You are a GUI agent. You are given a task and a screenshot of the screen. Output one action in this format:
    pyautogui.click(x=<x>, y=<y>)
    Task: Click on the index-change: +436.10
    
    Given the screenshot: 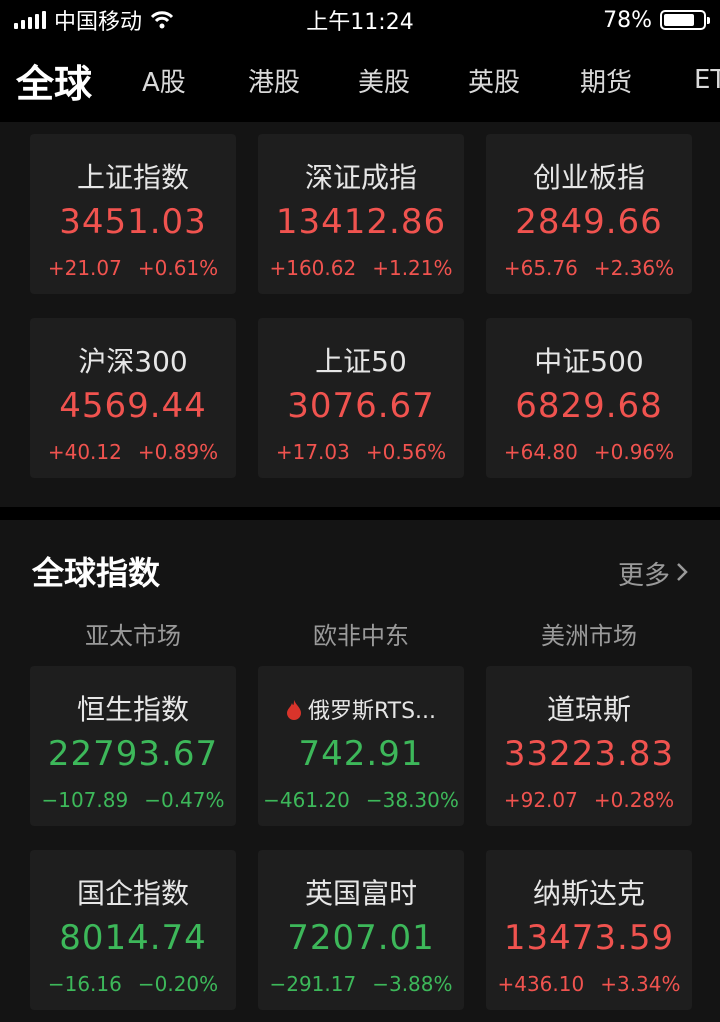 What is the action you would take?
    pyautogui.click(x=541, y=984)
    